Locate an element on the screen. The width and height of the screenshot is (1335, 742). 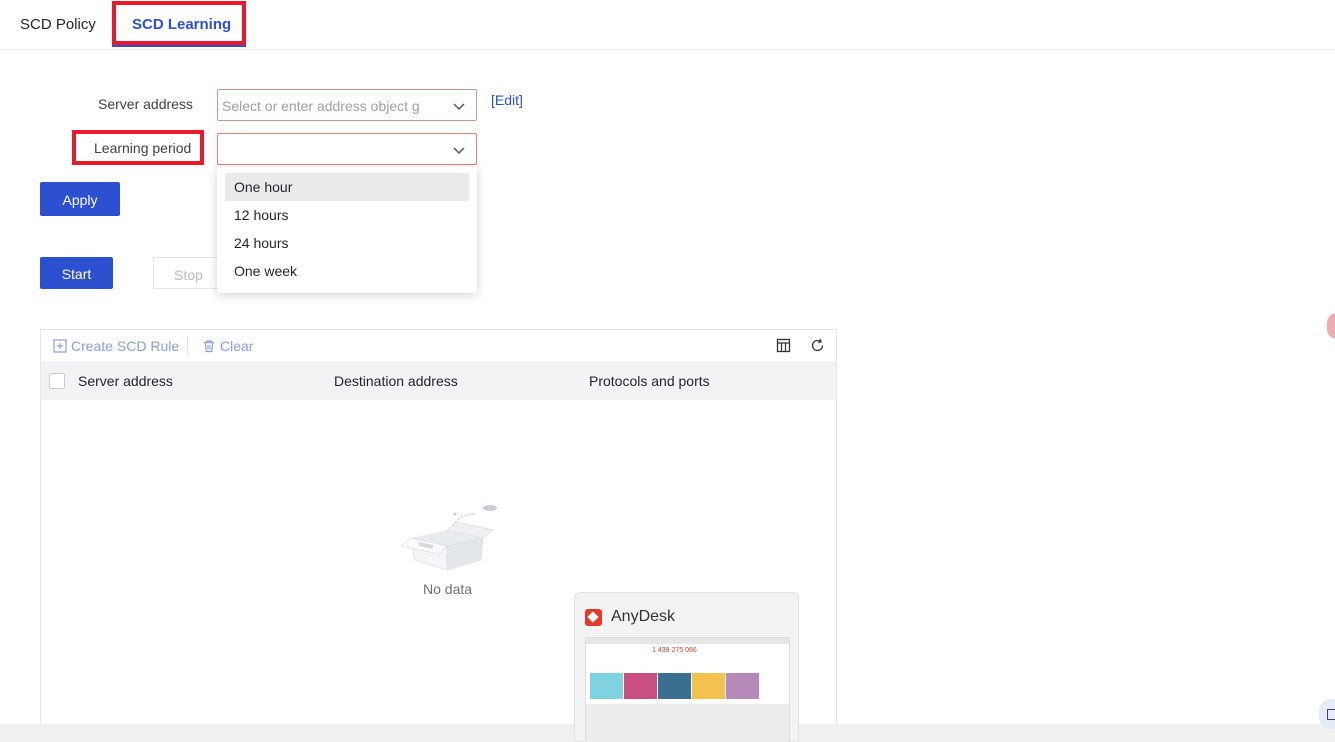
stop-button: Stop is located at coordinates (188, 273).